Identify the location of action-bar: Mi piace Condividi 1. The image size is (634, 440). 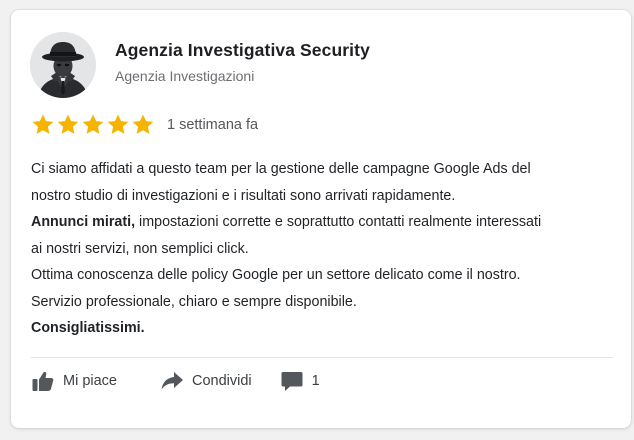
(175, 381).